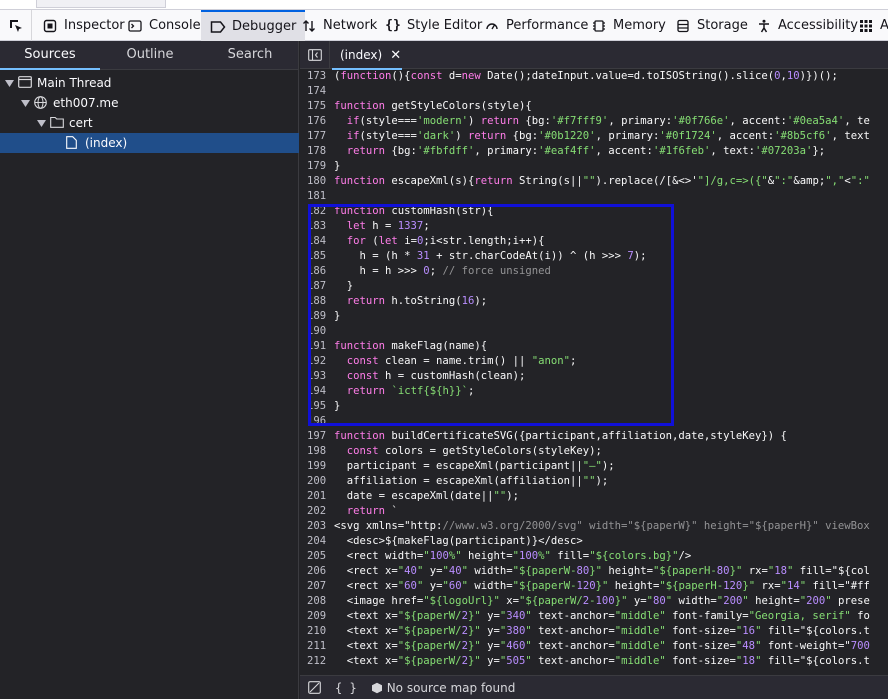 This screenshot has height=699, width=888. Describe the element at coordinates (873, 25) in the screenshot. I see `tab-application: A` at that location.